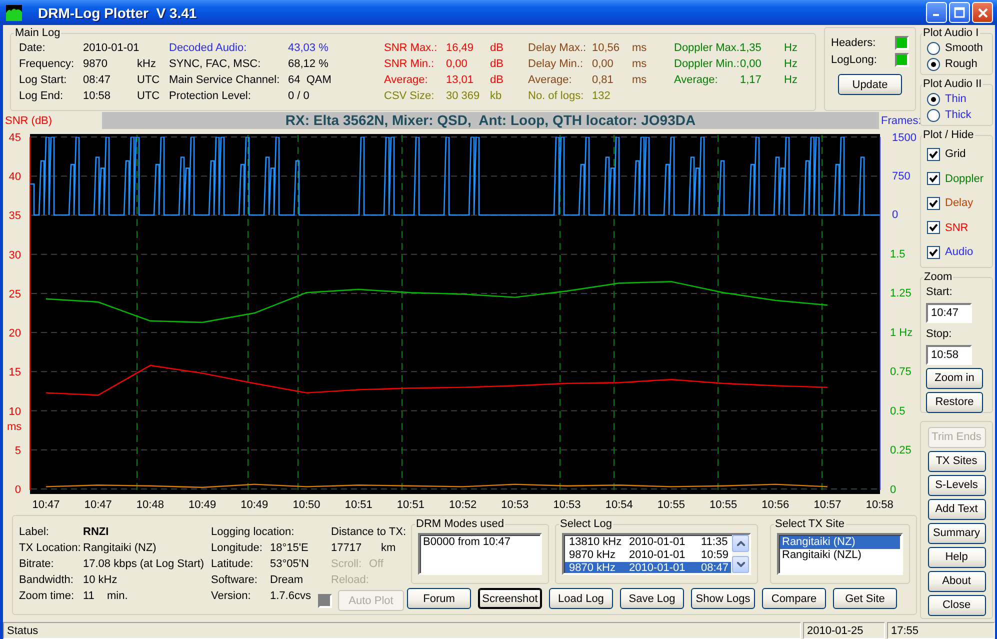 The height and width of the screenshot is (639, 997). I want to click on axis-tick-label: 20, so click(14, 334).